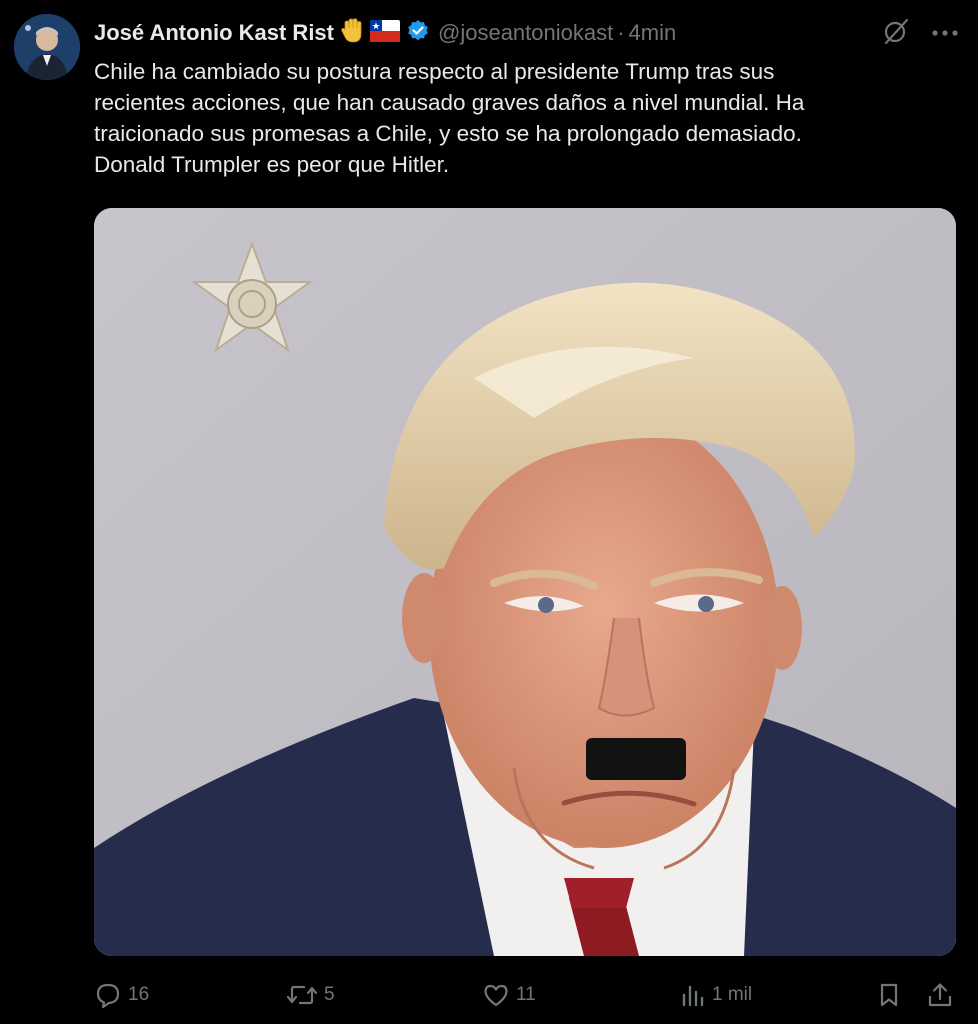 This screenshot has width=978, height=1024. I want to click on like-button: 11, so click(509, 995).